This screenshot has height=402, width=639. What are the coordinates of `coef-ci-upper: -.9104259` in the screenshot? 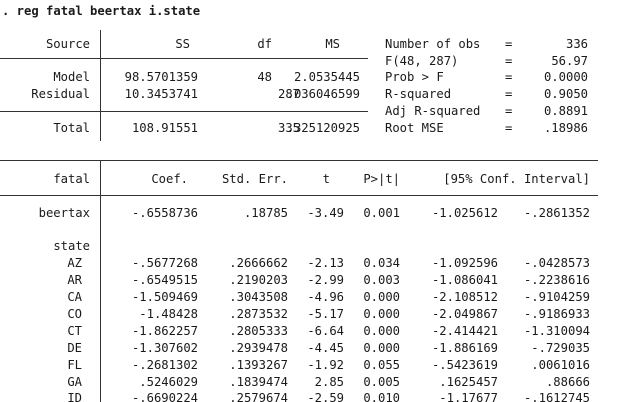 It's located at (556, 297).